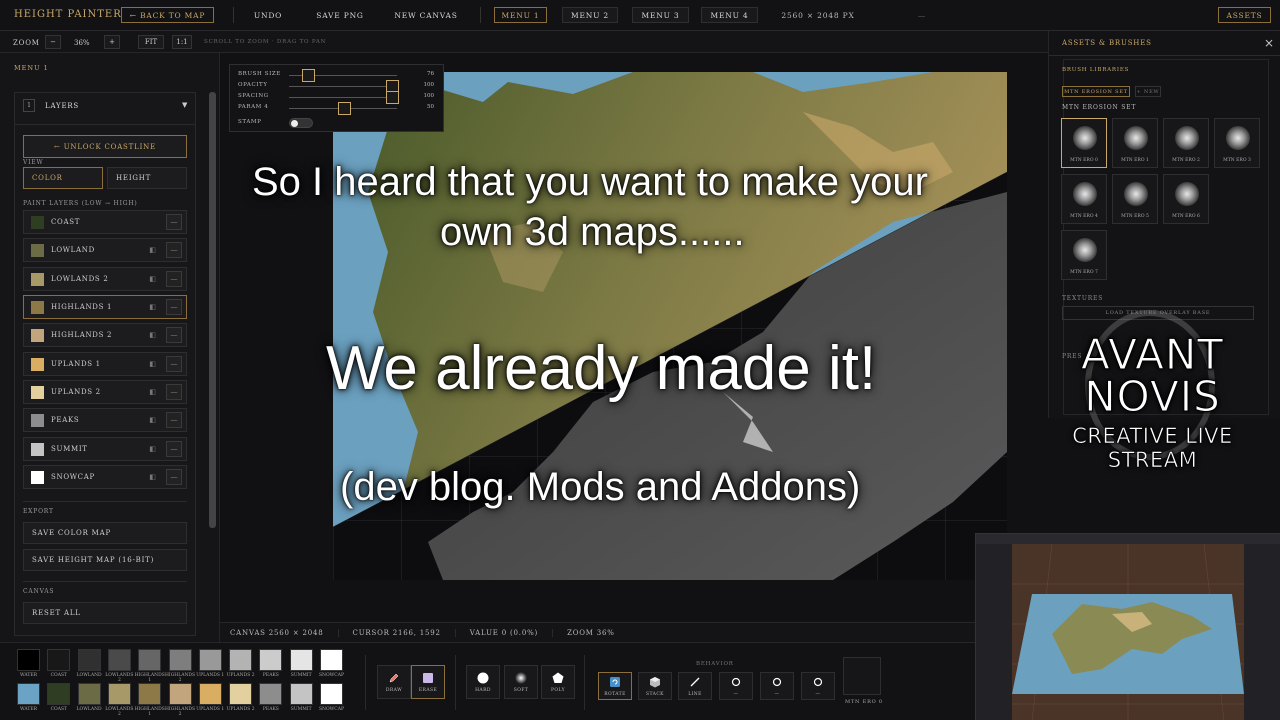 Image resolution: width=1280 pixels, height=720 pixels. I want to click on current-brush-preview, so click(862, 676).